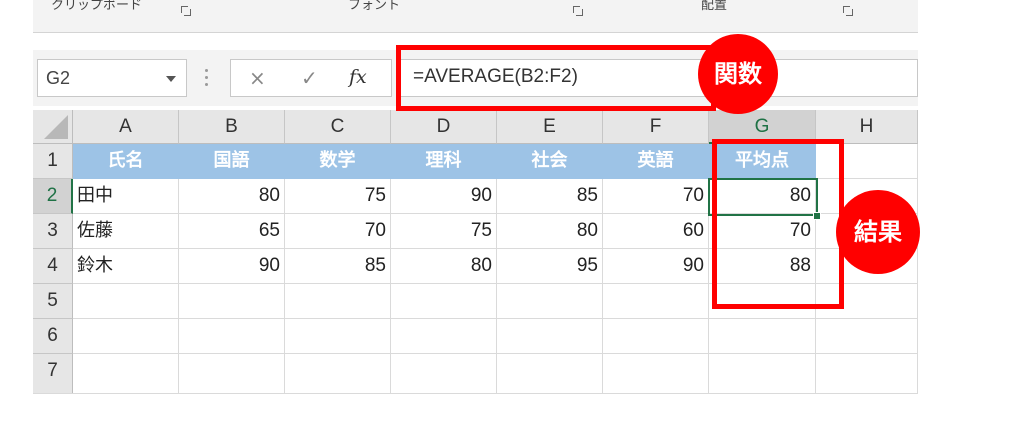 The image size is (1024, 427). I want to click on ribbon-strip: クリップボード フォント 配置, so click(475, 16).